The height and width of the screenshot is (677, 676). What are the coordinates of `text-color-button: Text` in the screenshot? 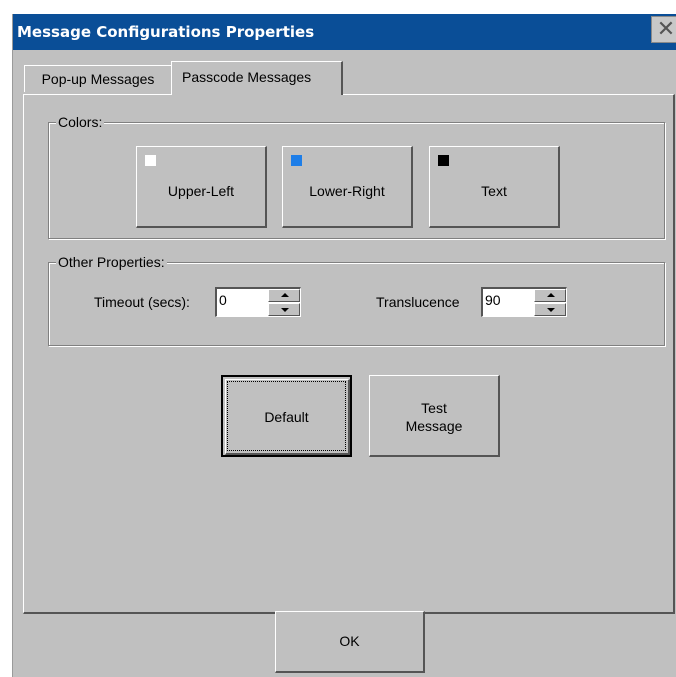 It's located at (494, 187).